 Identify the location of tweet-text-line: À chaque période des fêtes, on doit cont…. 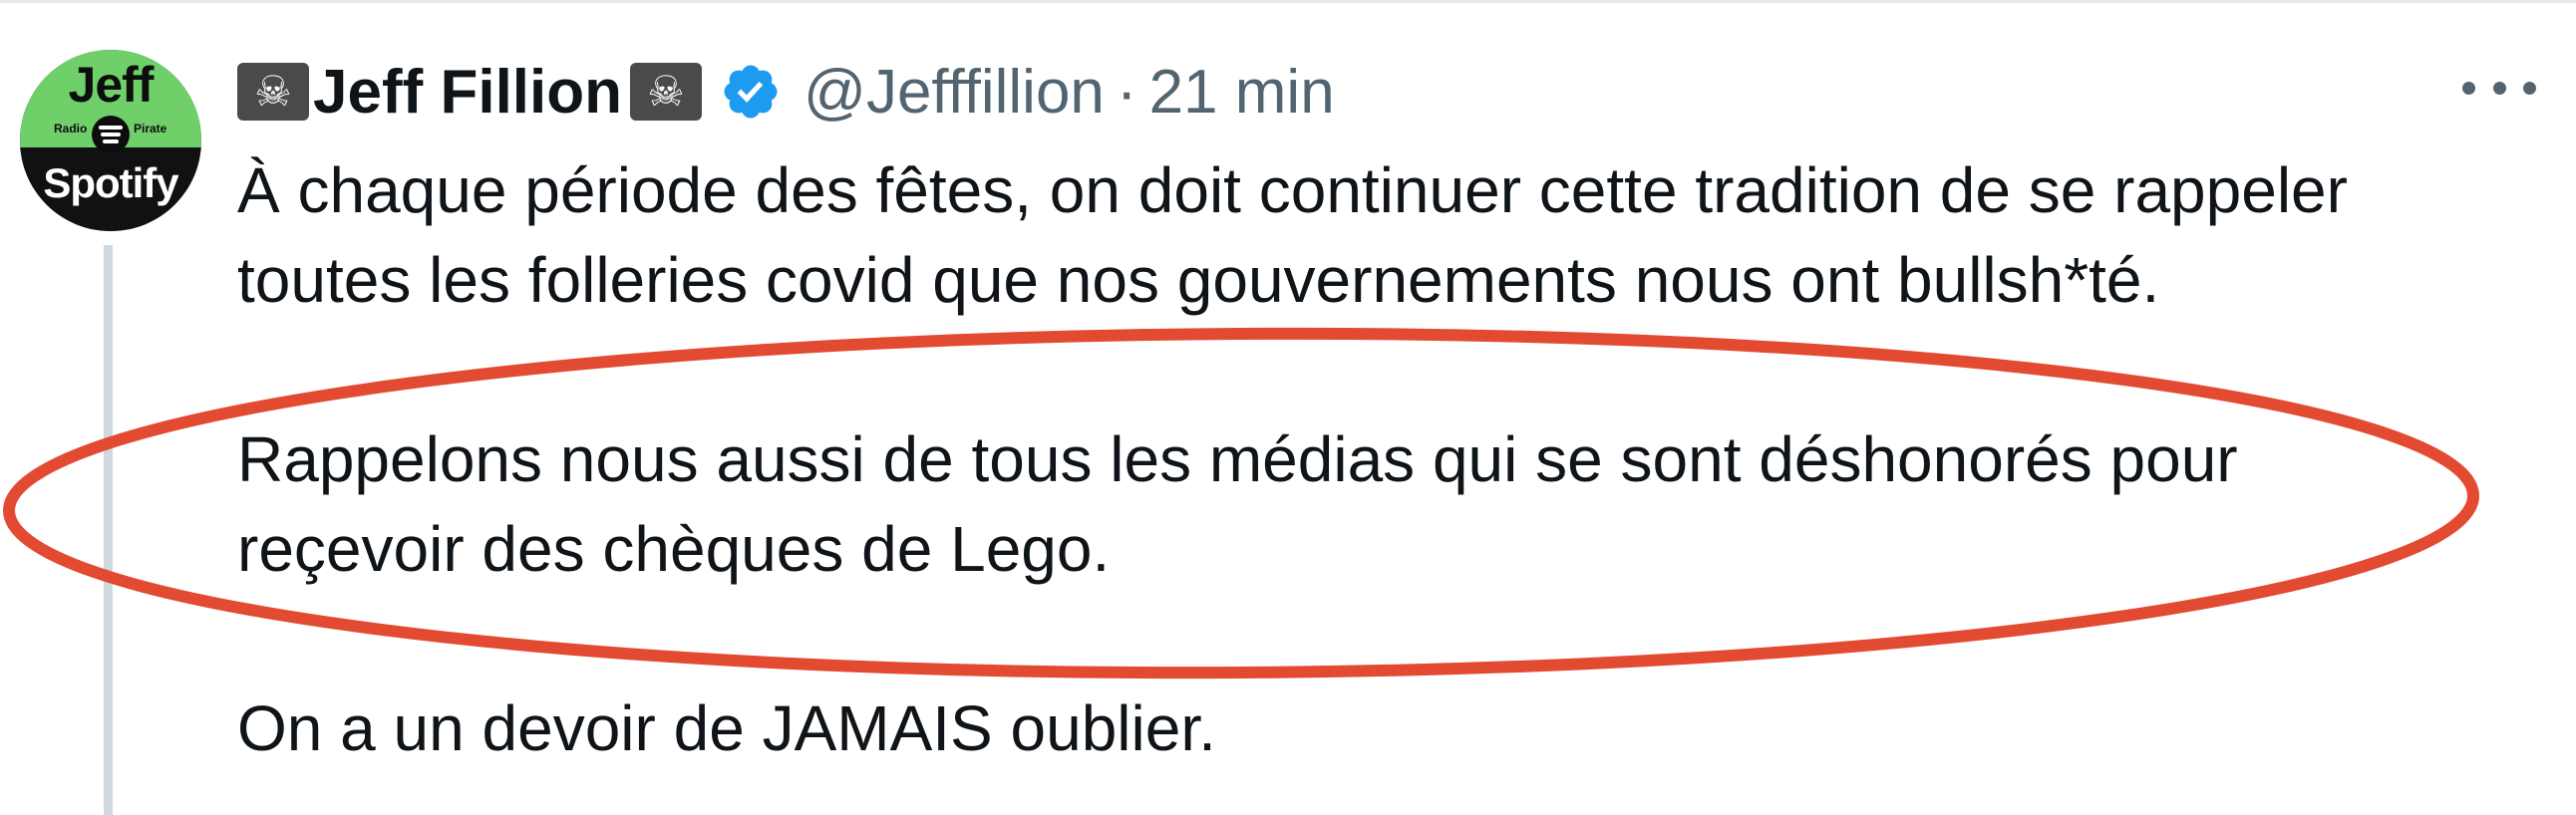
(1292, 190).